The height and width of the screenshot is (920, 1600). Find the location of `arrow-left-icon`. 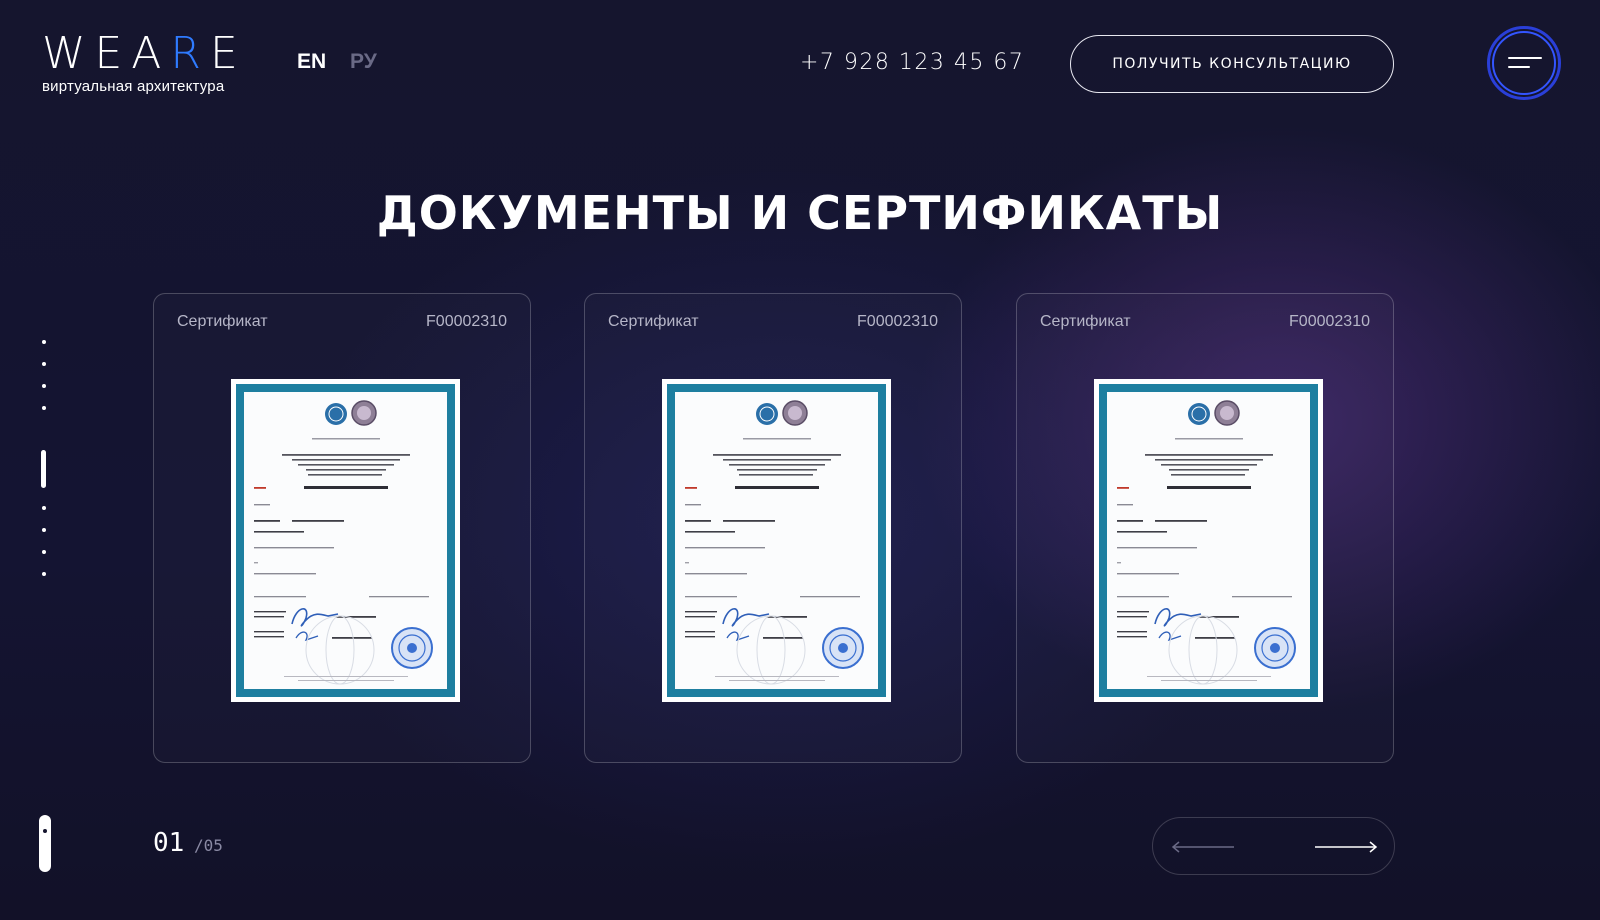

arrow-left-icon is located at coordinates (1203, 847).